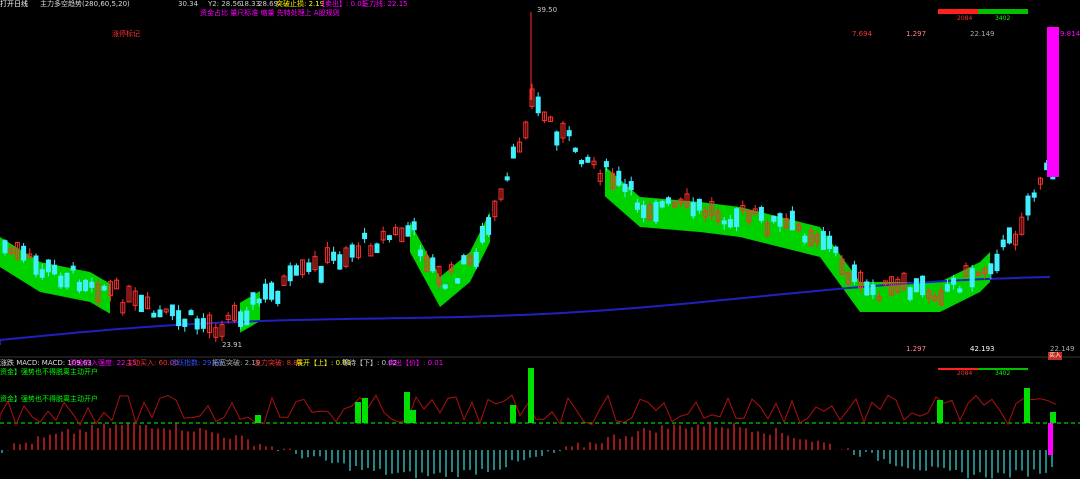 The image size is (1080, 479). Describe the element at coordinates (862, 34) in the screenshot. I see `price-top: 7.694` at that location.